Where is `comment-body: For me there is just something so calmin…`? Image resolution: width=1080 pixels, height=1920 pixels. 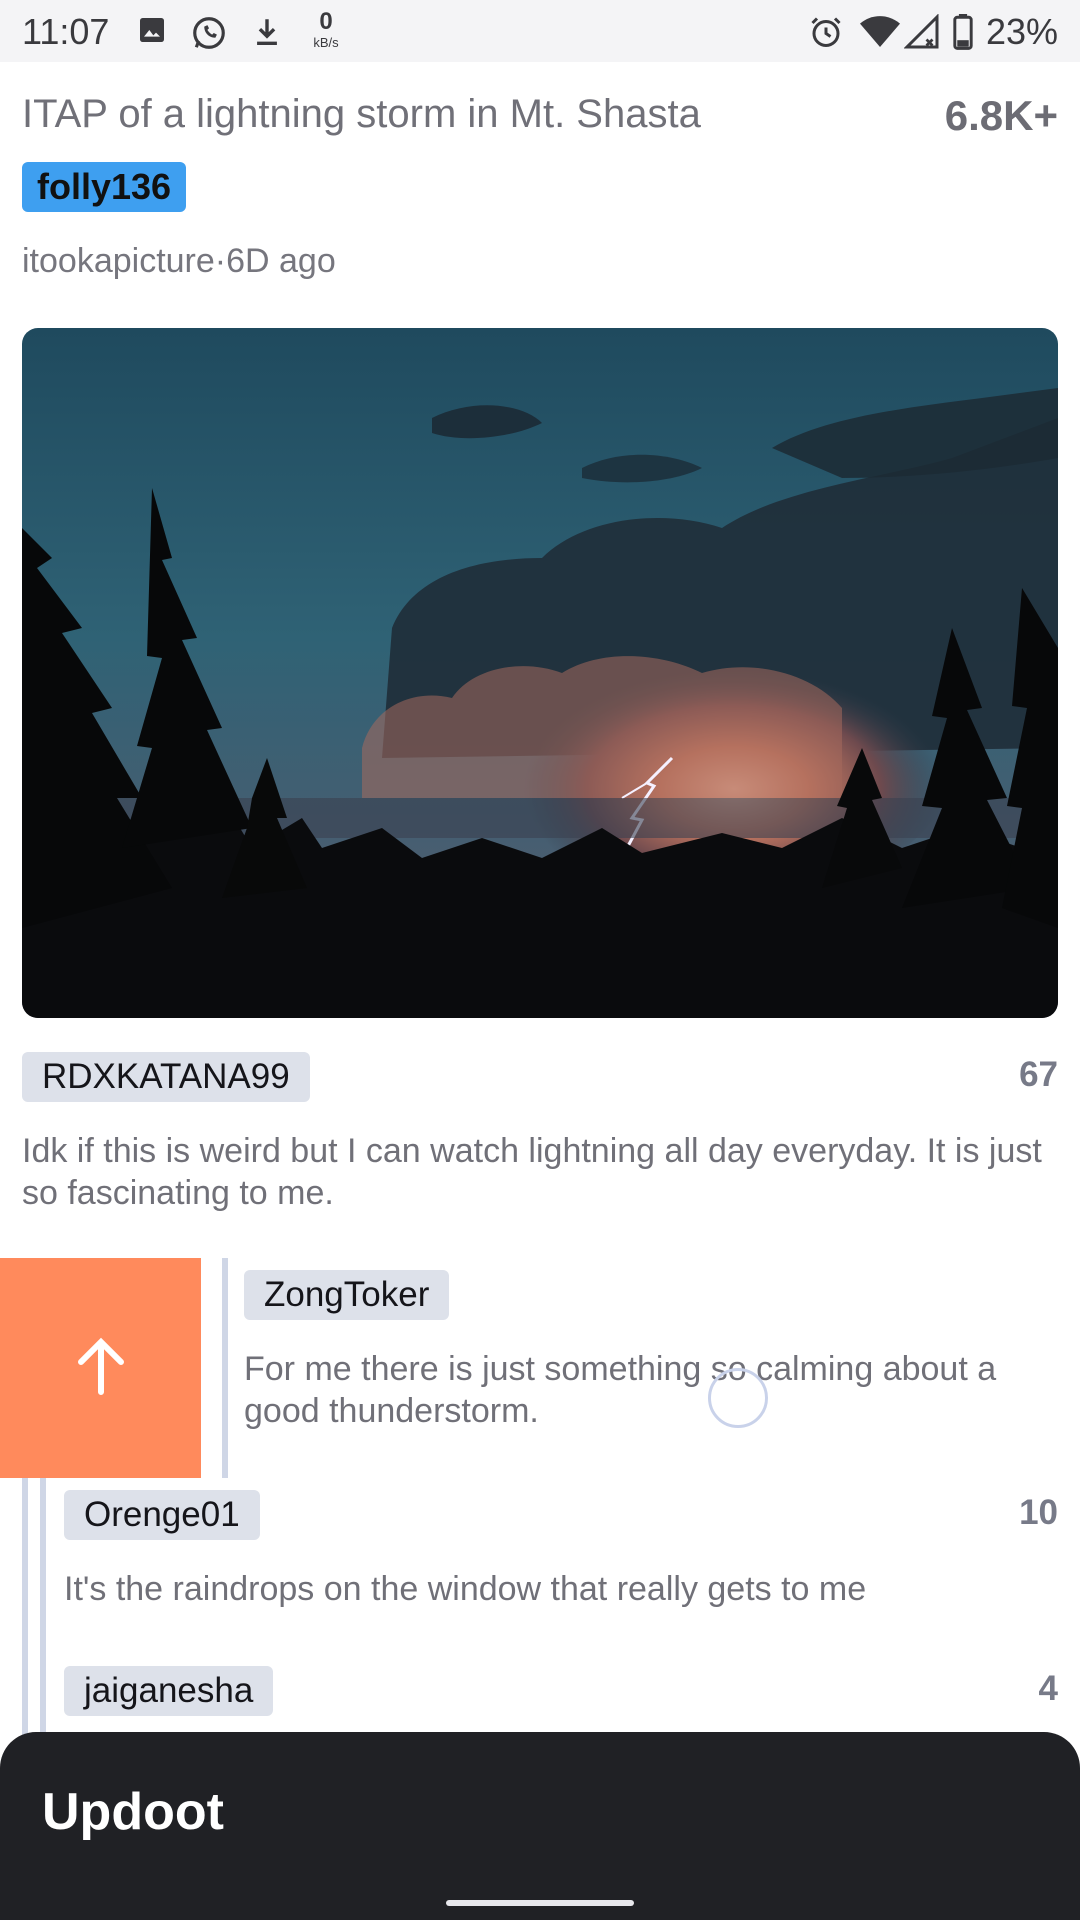
comment-body: For me there is just something so calmin… is located at coordinates (662, 1392).